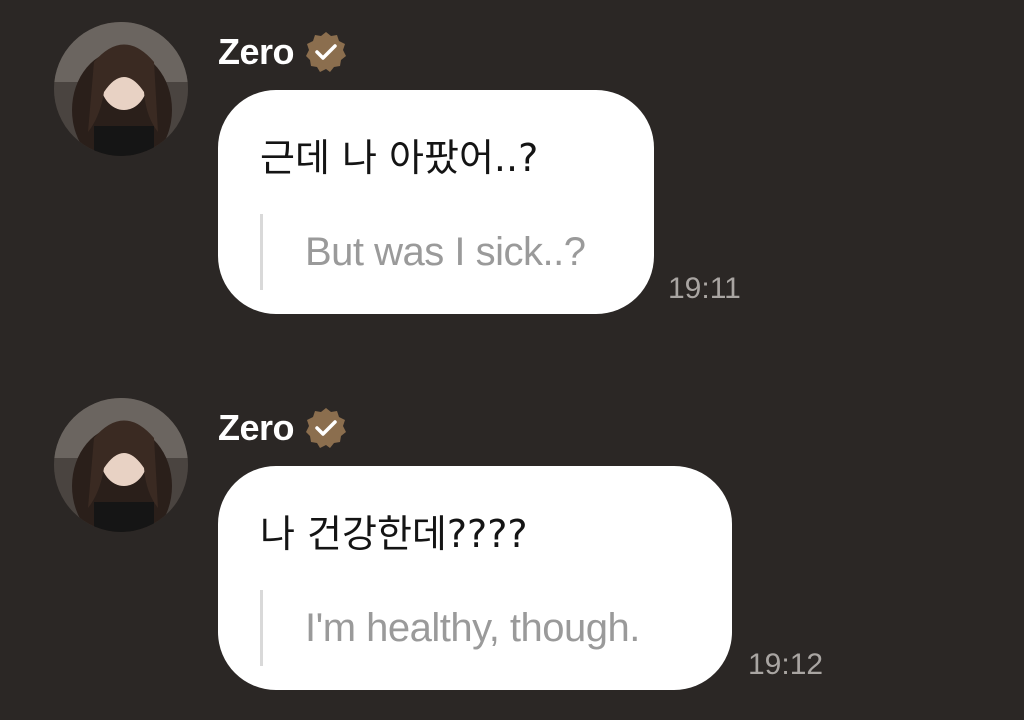  What do you see at coordinates (399, 158) in the screenshot?
I see `message-text: 근데 나 아팠어..?` at bounding box center [399, 158].